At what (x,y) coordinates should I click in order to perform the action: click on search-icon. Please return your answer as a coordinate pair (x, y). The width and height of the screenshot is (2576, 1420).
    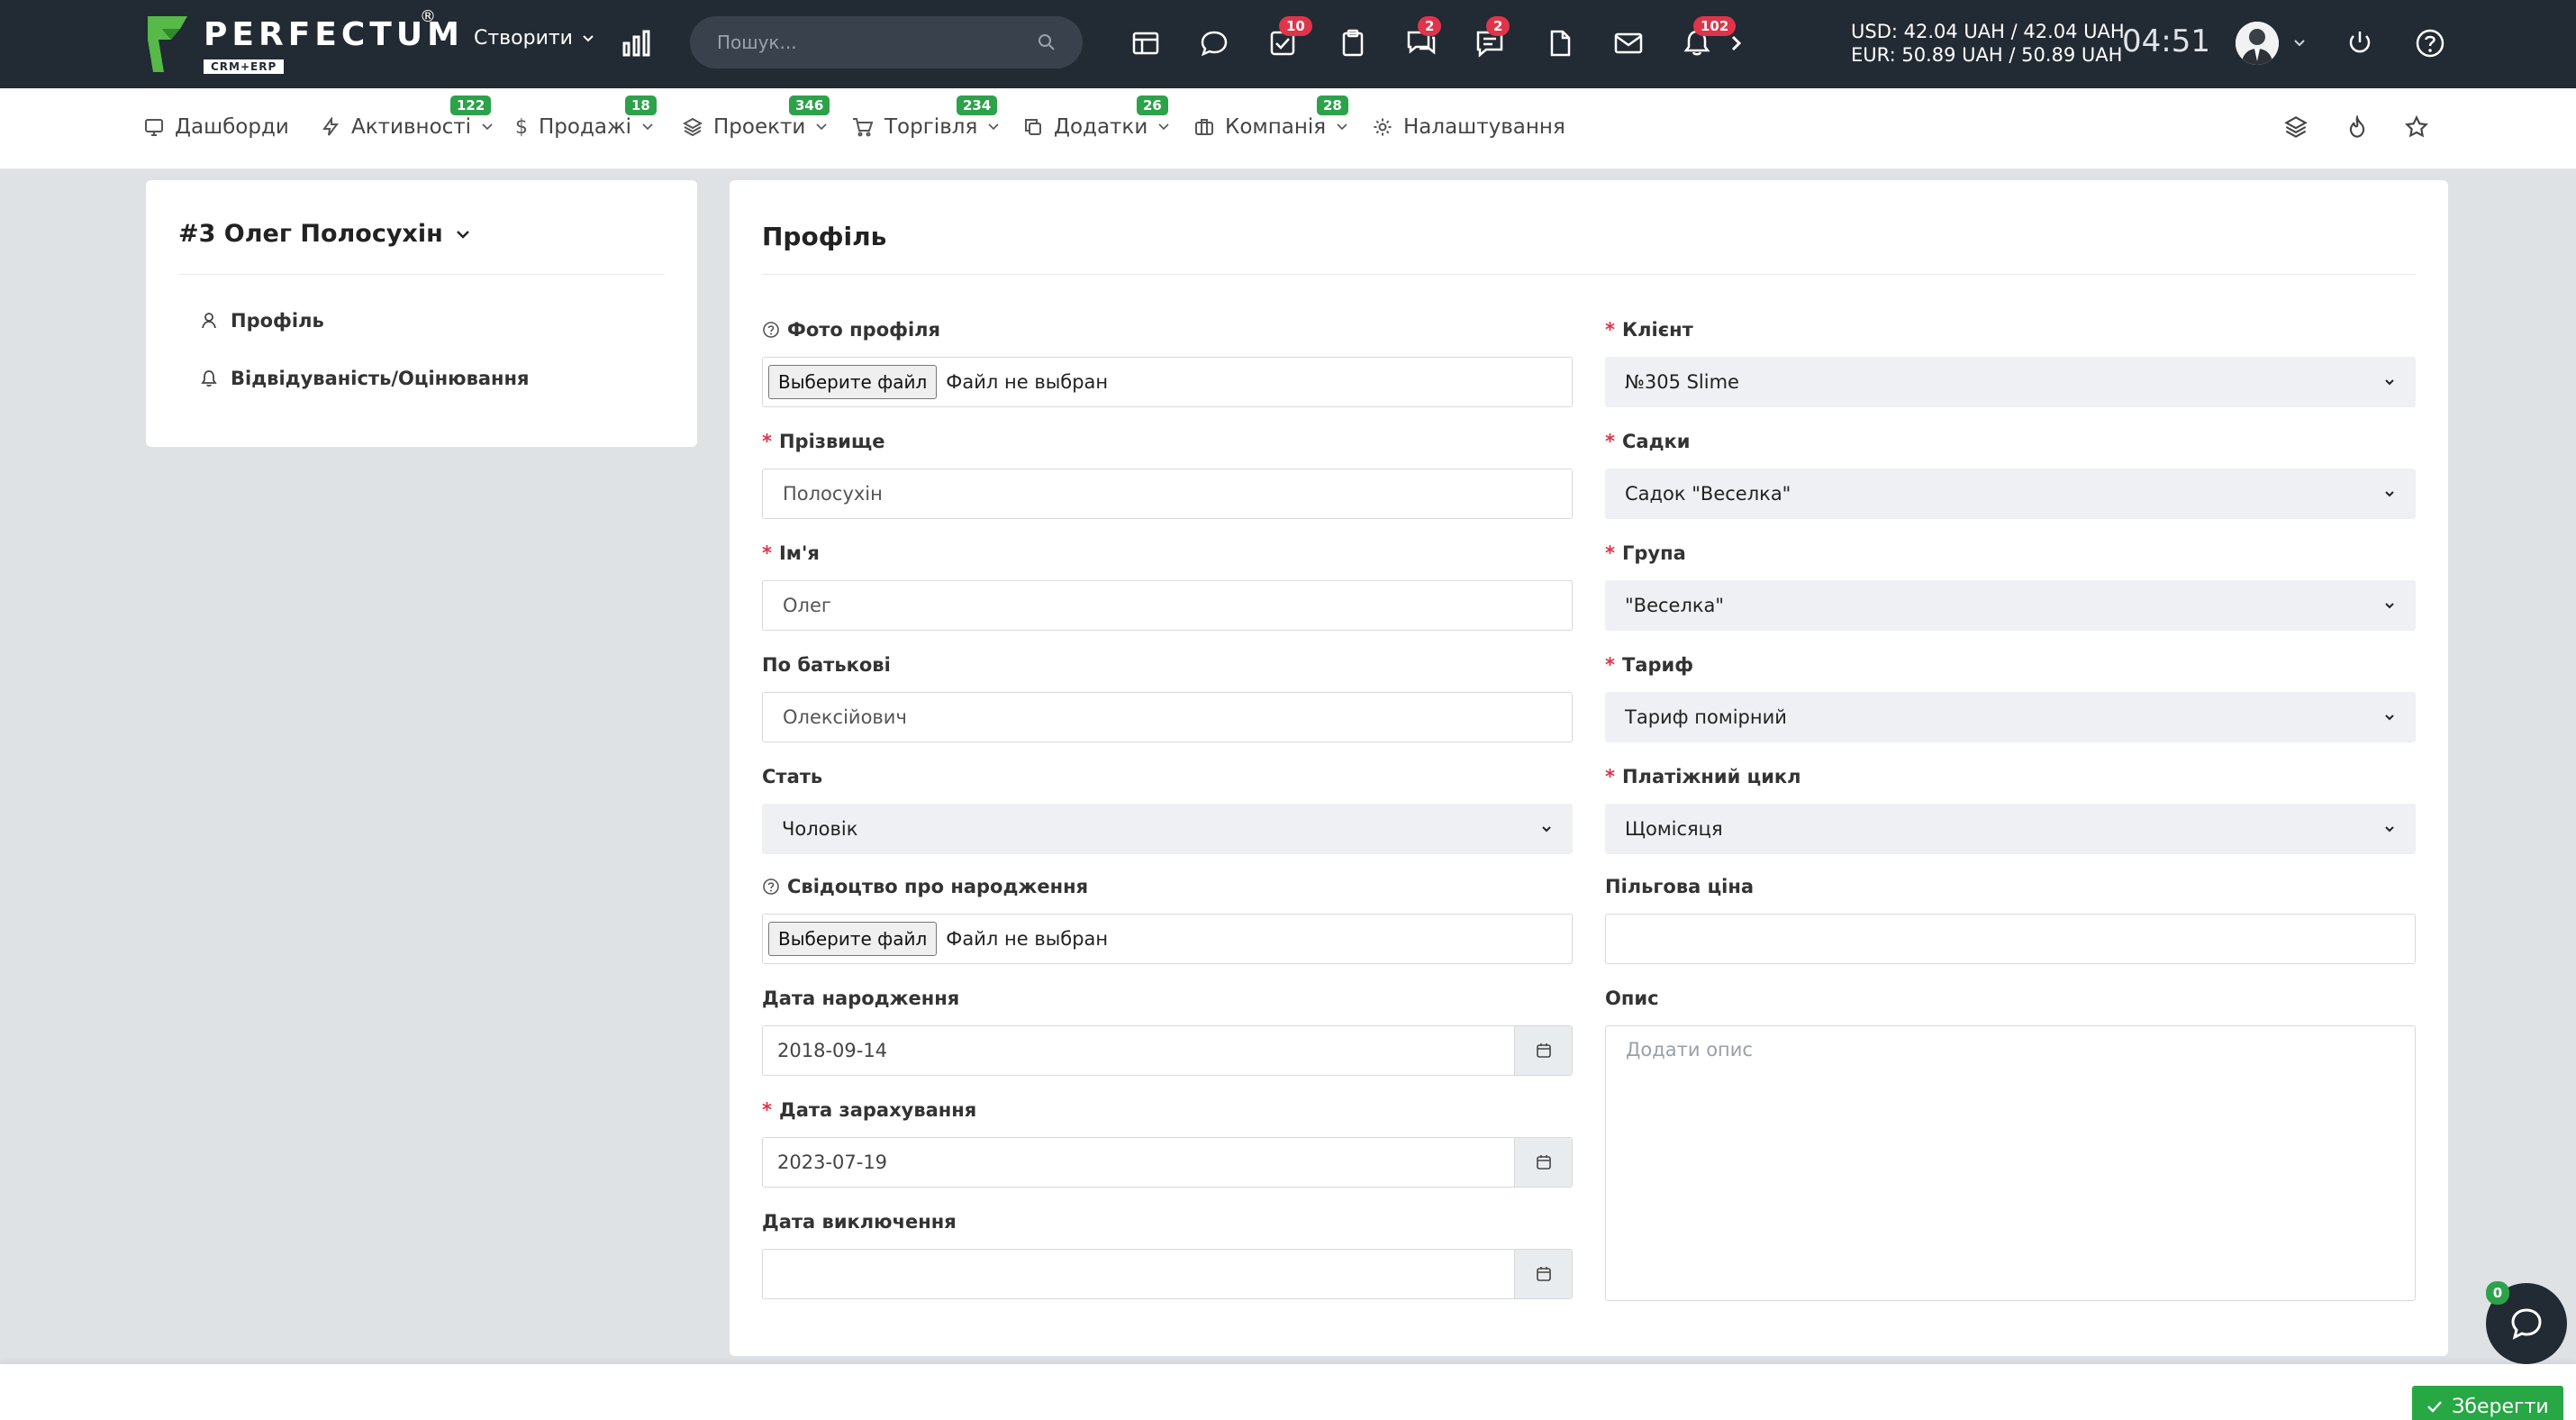
    Looking at the image, I should click on (1047, 42).